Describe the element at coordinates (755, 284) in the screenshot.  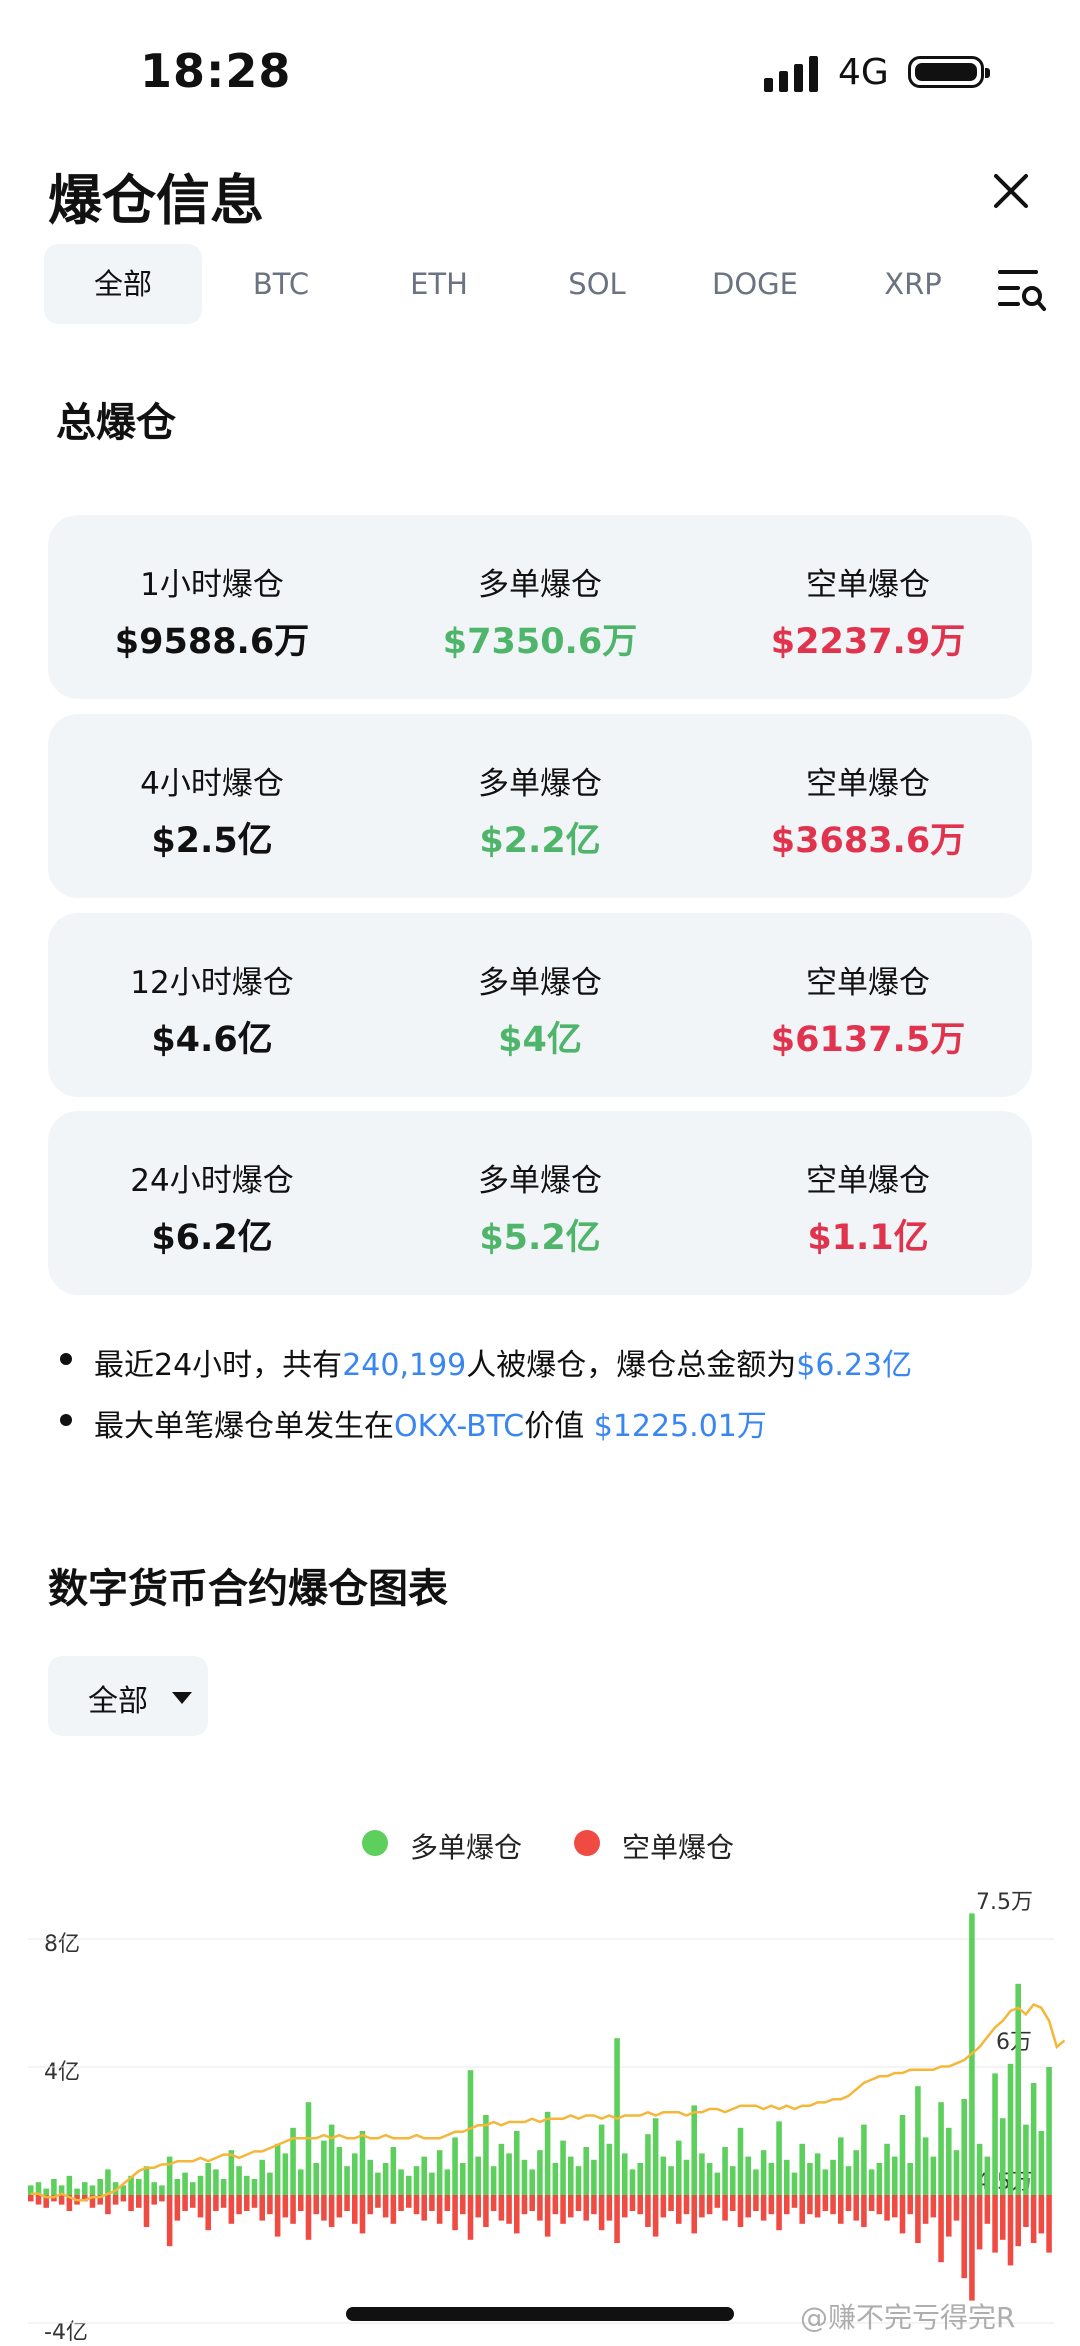
I see `tab-doge: DOGE` at that location.